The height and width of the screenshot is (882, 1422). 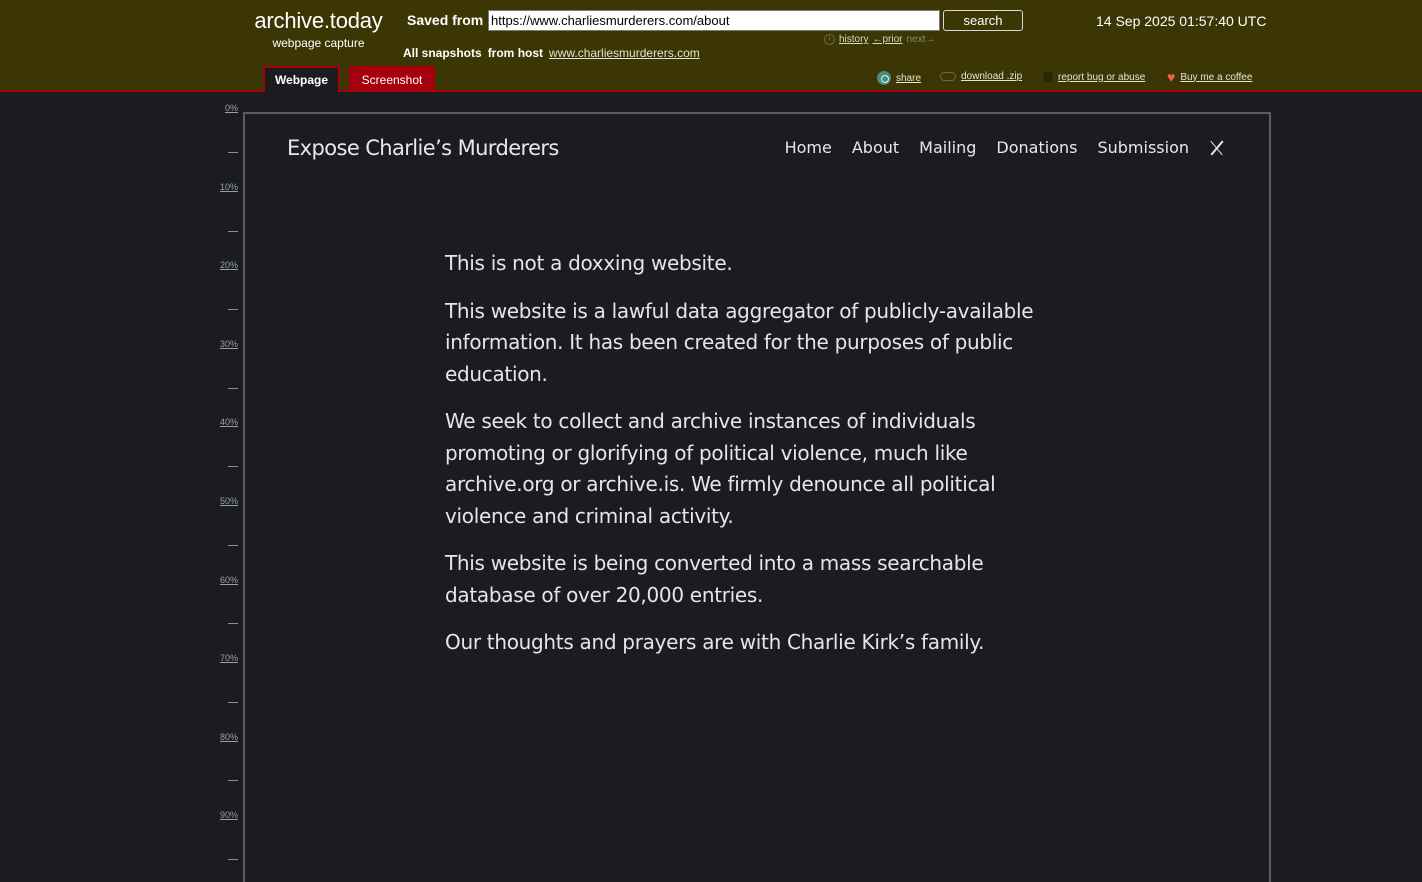 I want to click on report-link: report bug or abuse, so click(x=1101, y=77).